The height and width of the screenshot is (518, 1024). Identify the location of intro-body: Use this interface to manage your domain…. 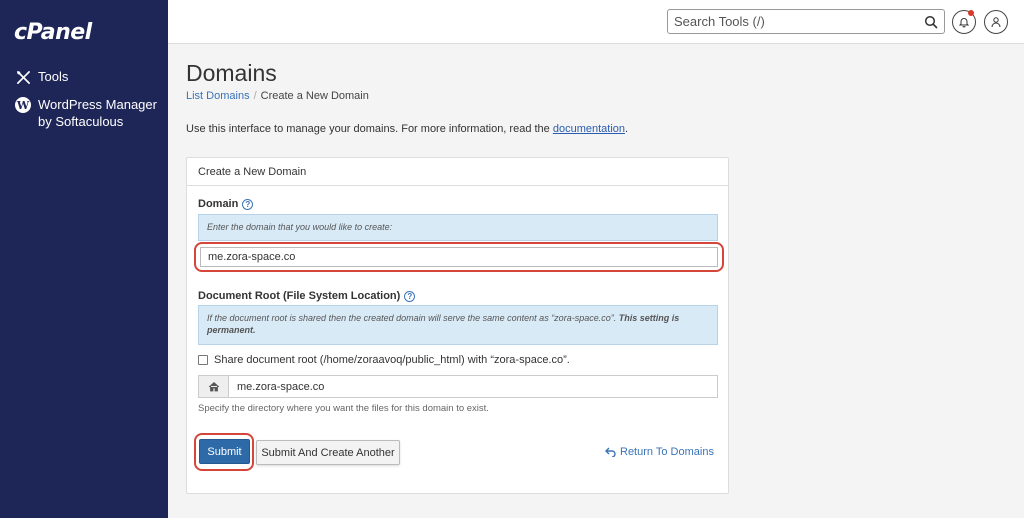
(369, 129).